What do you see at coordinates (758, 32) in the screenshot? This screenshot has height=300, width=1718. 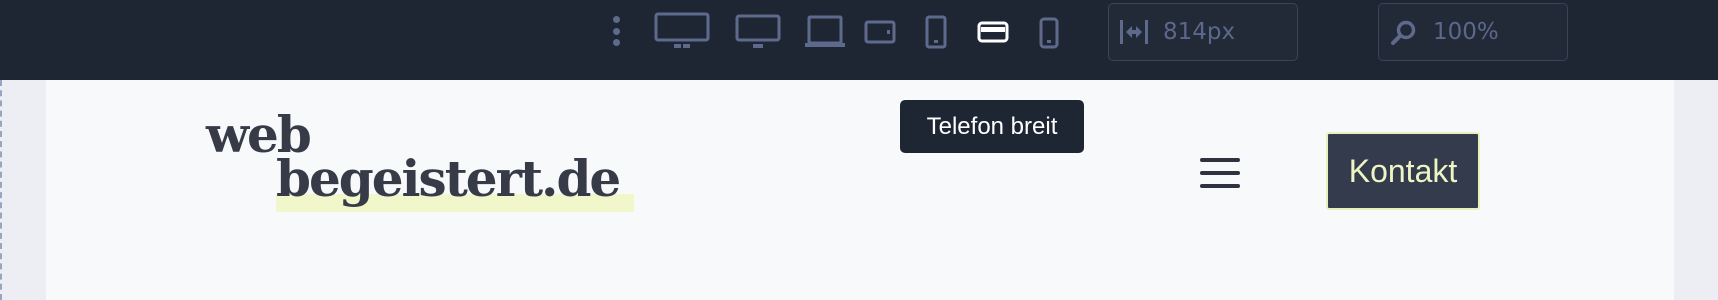 I see `desktop-preview-icon` at bounding box center [758, 32].